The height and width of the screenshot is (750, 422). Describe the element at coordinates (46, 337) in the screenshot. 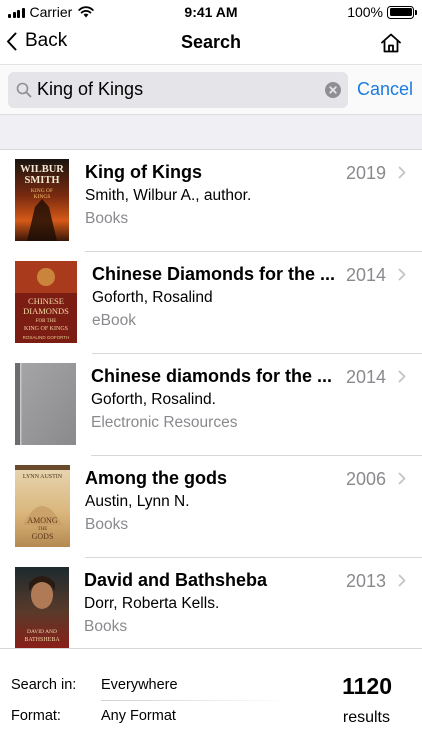

I see `cover-text: ROSALIND GOFORTH` at that location.